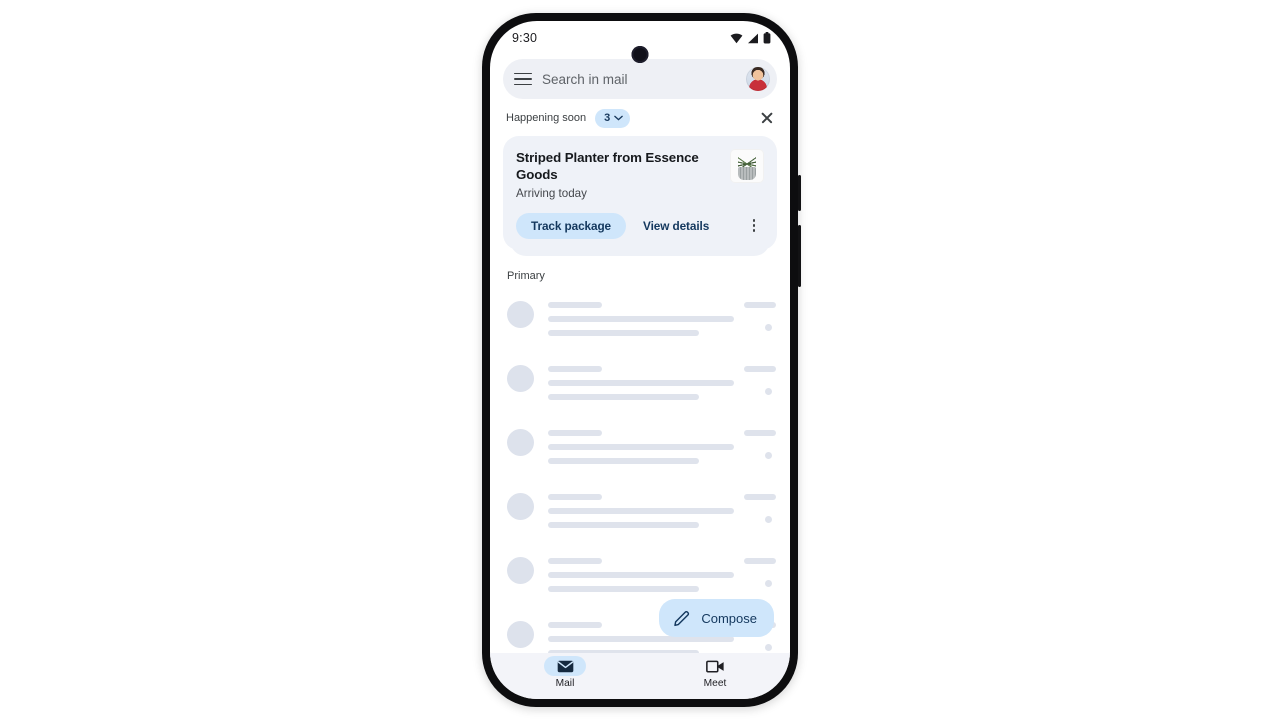 Image resolution: width=1280 pixels, height=720 pixels. What do you see at coordinates (767, 118) in the screenshot?
I see `close-icon` at bounding box center [767, 118].